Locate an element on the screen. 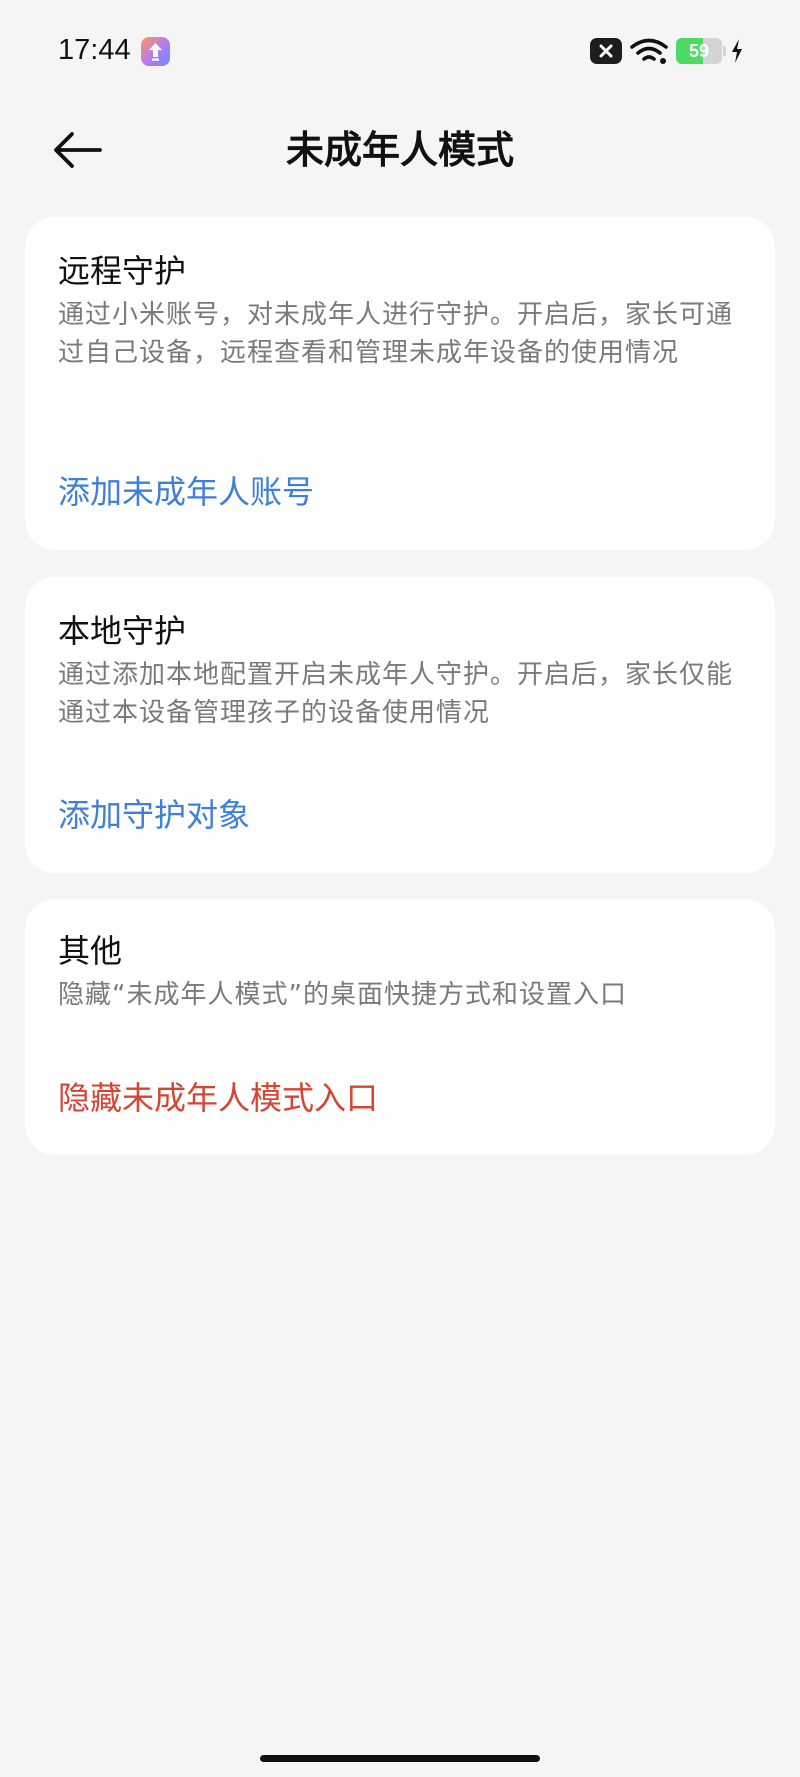 This screenshot has width=800, height=1777. home-indicator is located at coordinates (400, 1758).